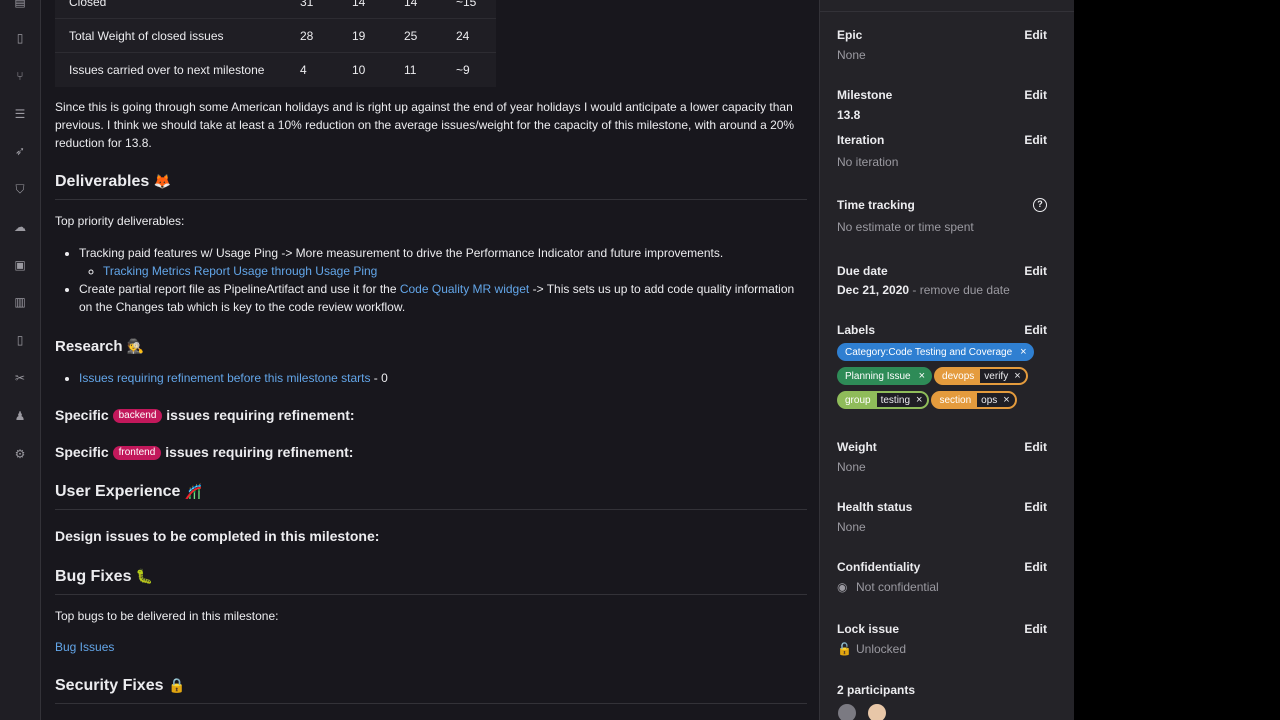 The image size is (1280, 720). I want to click on table-cell: 19, so click(366, 35).